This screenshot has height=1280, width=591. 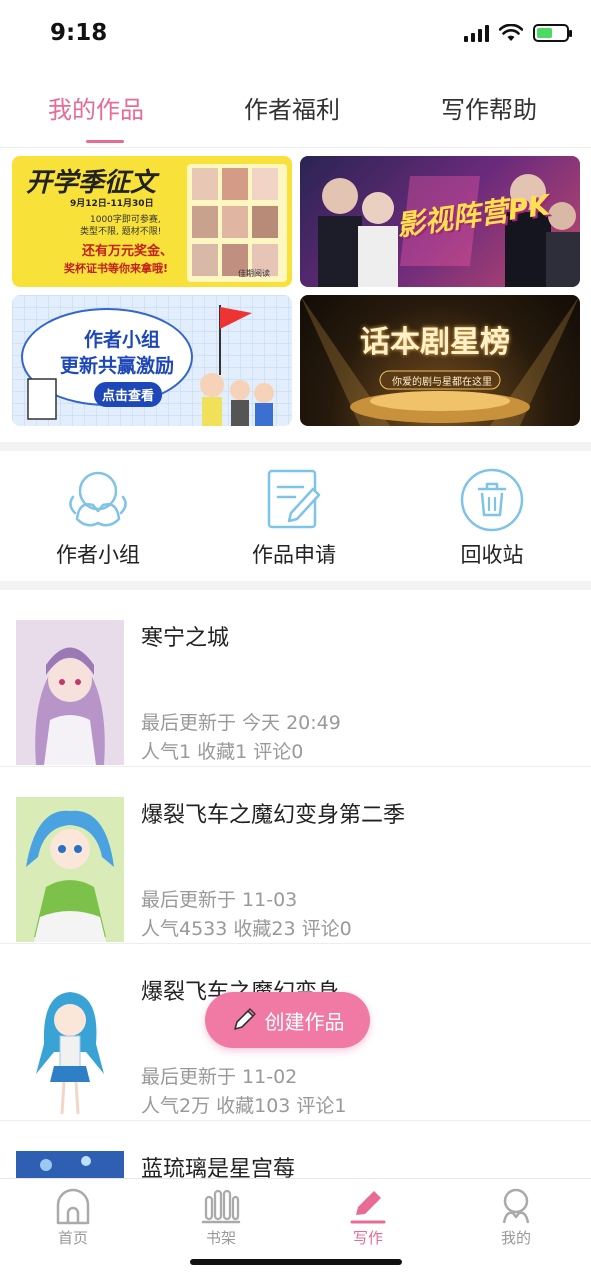 What do you see at coordinates (295, 678) in the screenshot?
I see `work-item: 寒宁之城 最后更新于 今天 20:49 人气1 收藏1 评论0` at bounding box center [295, 678].